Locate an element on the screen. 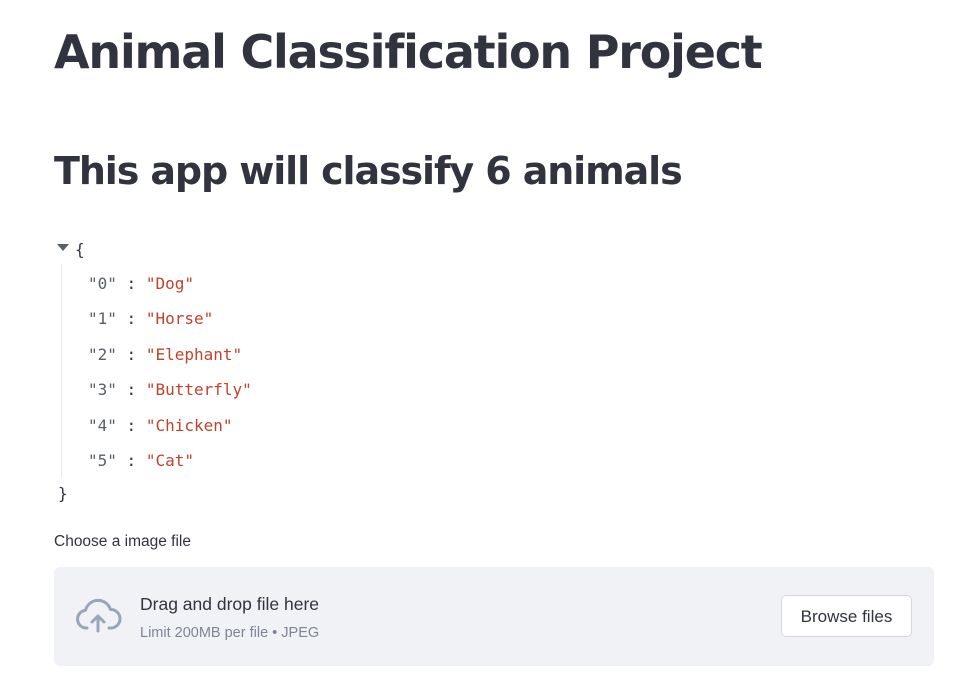 This screenshot has height=688, width=968. json-entry: "2" : "Elephant" is located at coordinates (170, 361).